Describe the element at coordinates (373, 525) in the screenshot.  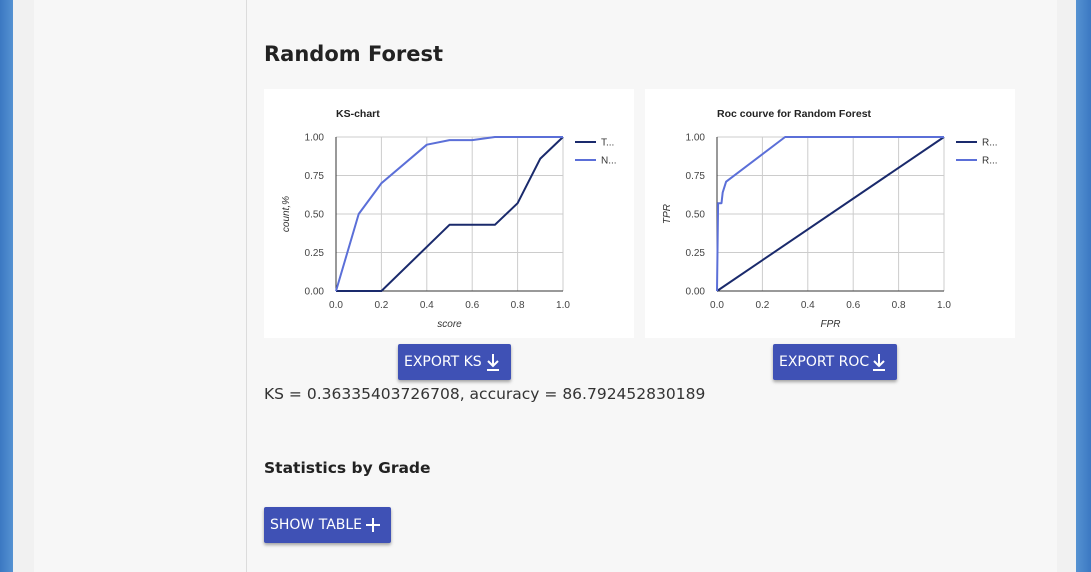
I see `plus-icon` at that location.